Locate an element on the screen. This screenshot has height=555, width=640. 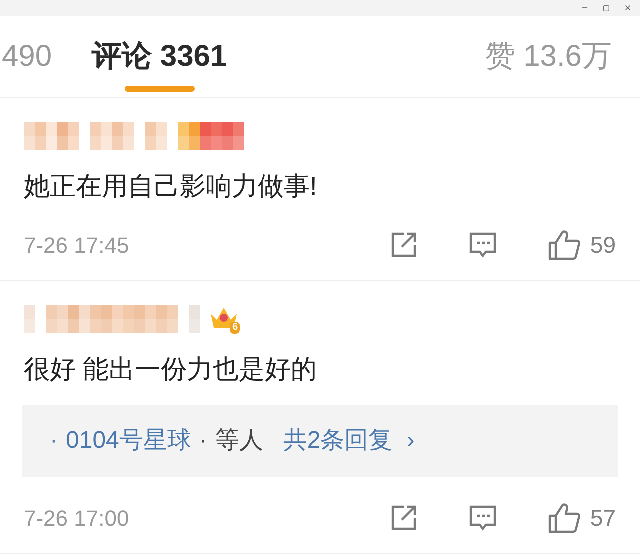
reply-user-link: 0104号星球 is located at coordinates (129, 441).